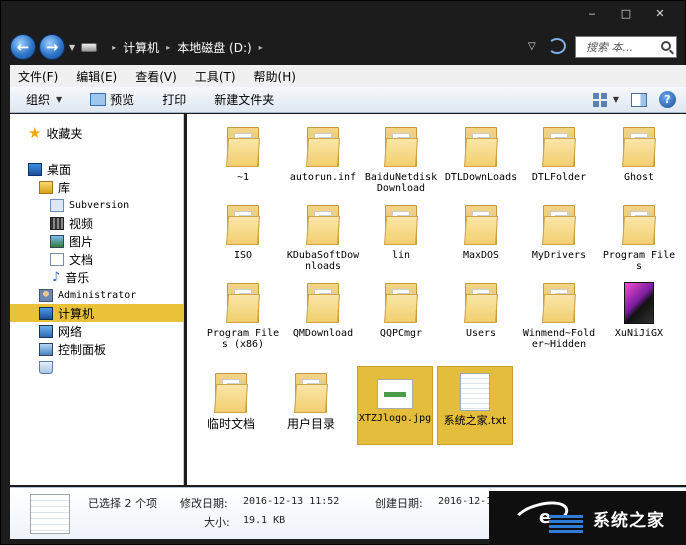 This screenshot has width=686, height=545. Describe the element at coordinates (639, 177) in the screenshot. I see `file-name-label: Ghost` at that location.